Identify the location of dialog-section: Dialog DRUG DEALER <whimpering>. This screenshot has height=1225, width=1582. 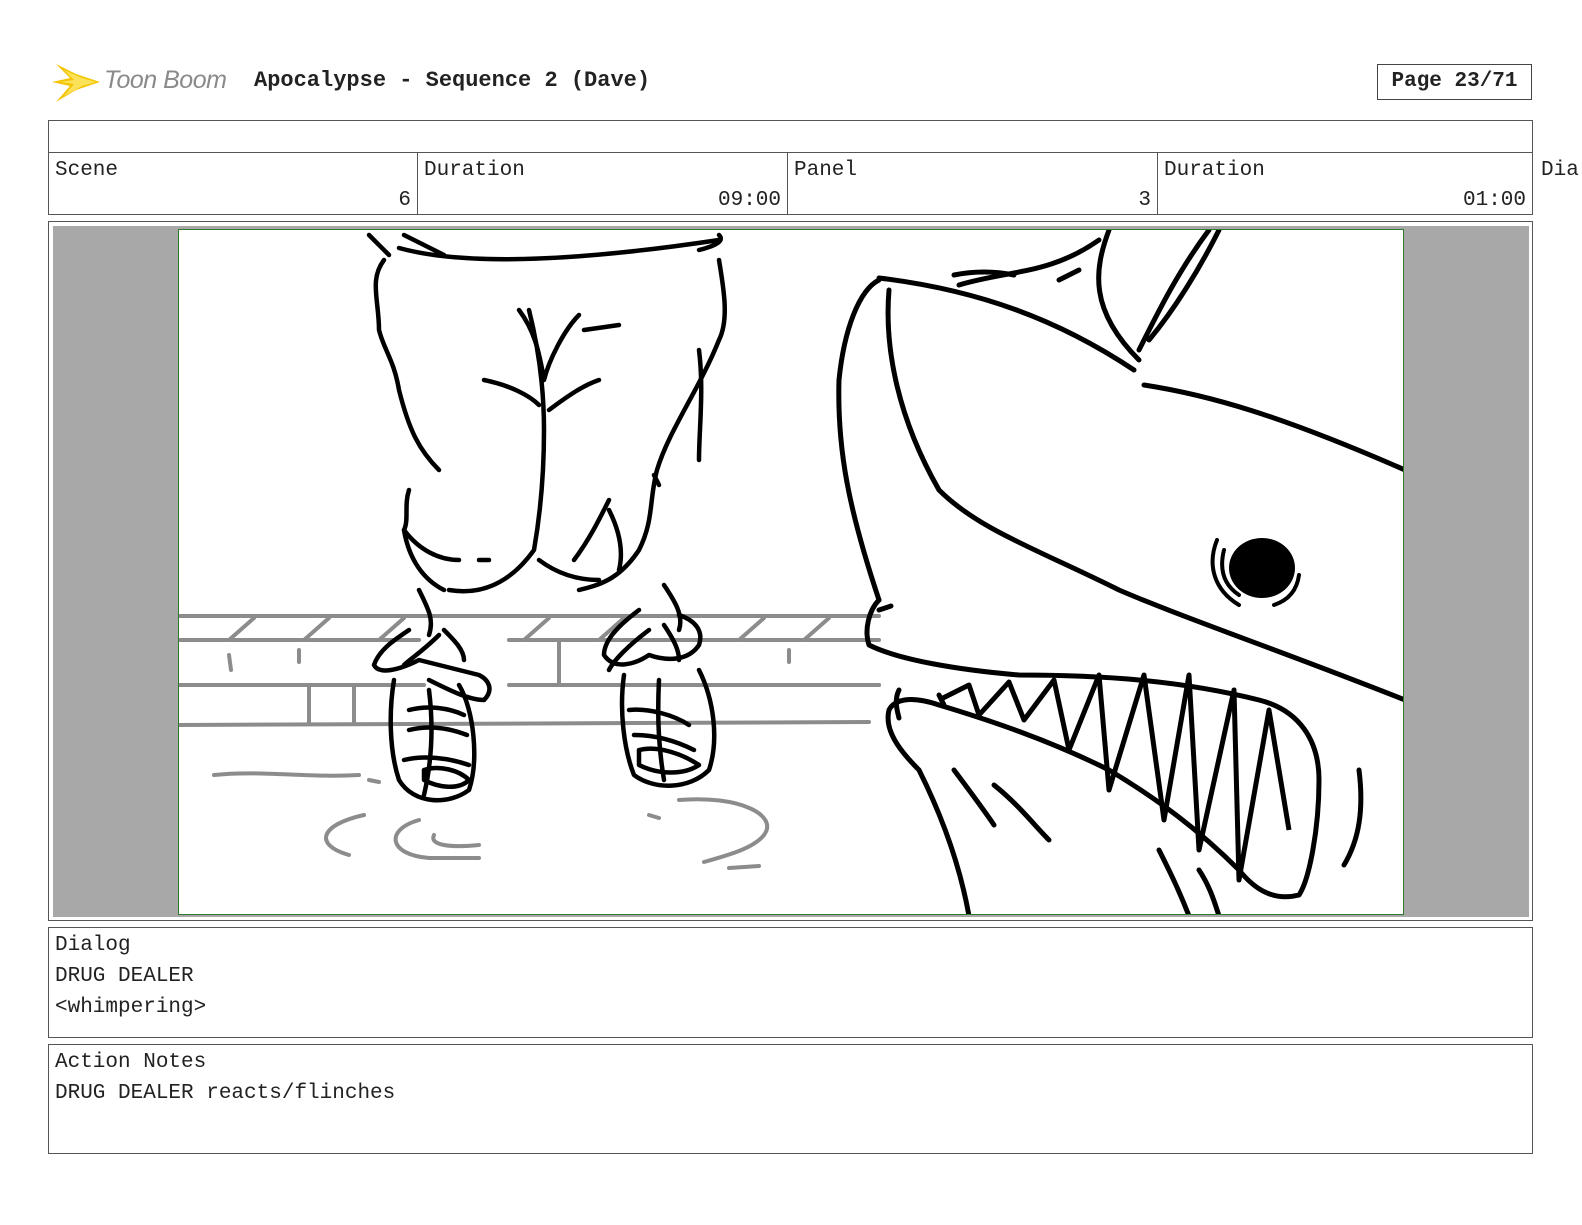
(790, 982).